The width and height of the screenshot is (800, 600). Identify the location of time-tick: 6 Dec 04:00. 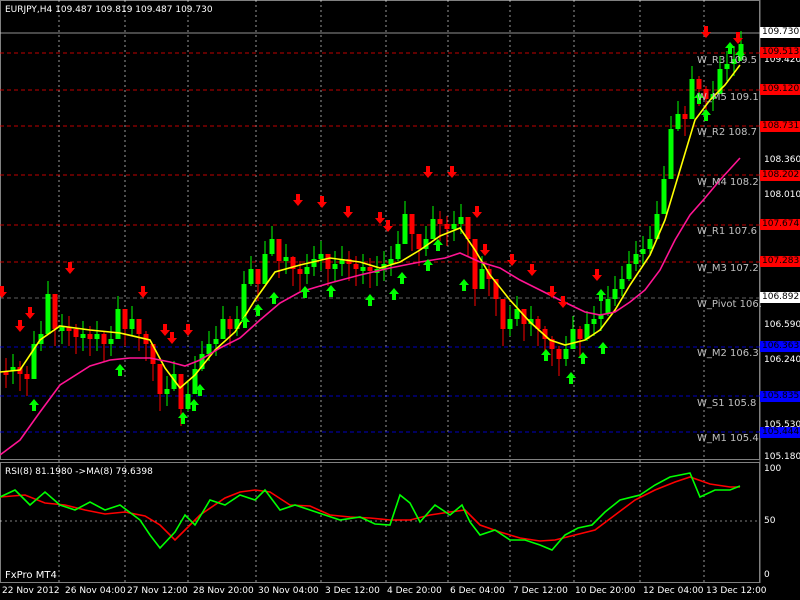
(477, 591).